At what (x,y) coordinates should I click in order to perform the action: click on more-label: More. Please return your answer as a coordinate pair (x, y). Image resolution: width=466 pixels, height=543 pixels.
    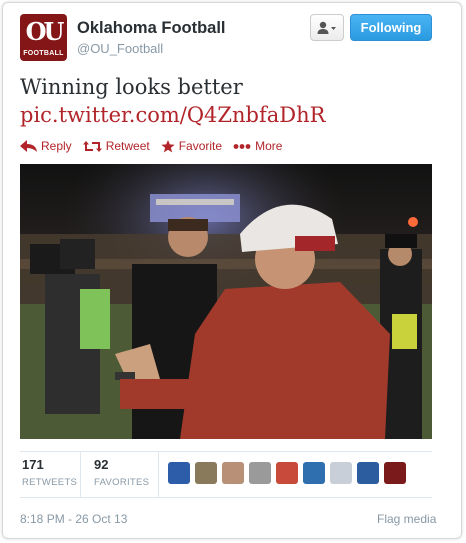
    Looking at the image, I should click on (269, 146).